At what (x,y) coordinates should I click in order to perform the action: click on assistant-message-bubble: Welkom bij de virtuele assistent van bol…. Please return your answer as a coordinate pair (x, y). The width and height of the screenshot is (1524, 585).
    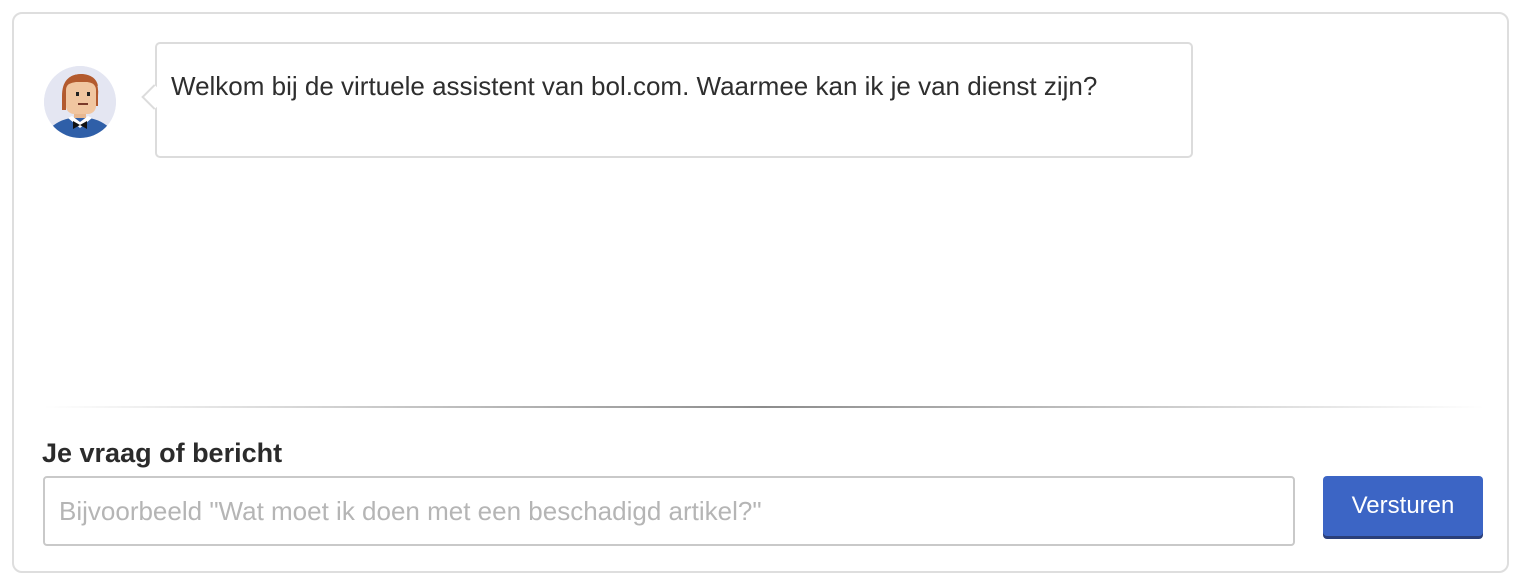
    Looking at the image, I should click on (667, 100).